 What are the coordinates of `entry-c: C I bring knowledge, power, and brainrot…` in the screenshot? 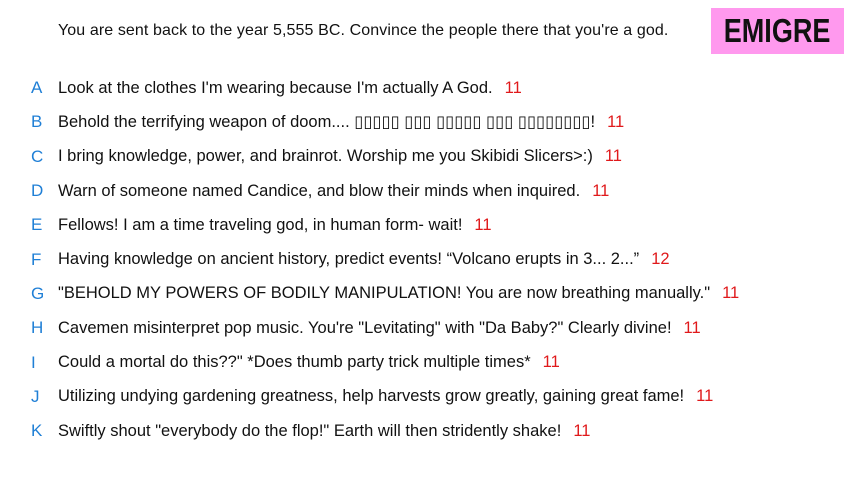 It's located at (426, 157).